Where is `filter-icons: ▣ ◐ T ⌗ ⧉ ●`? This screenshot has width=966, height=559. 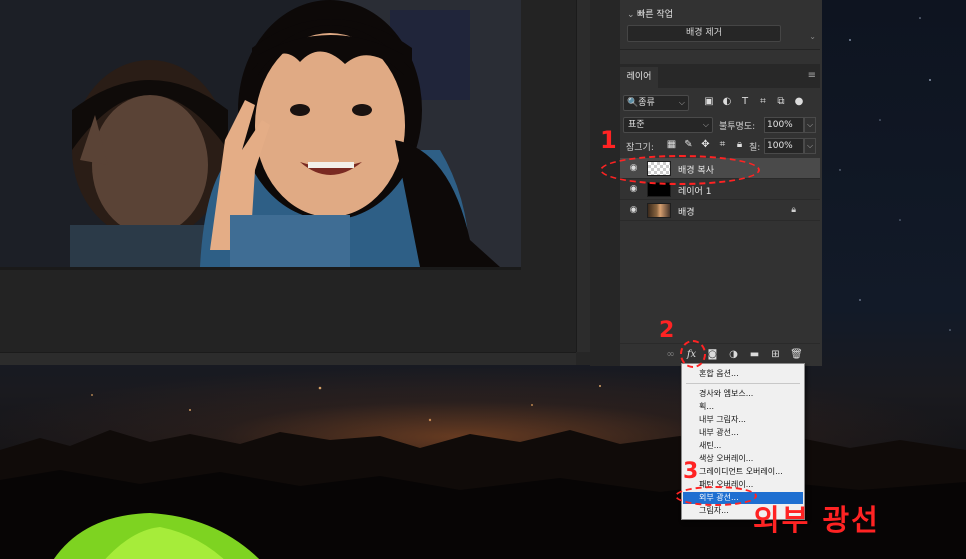
filter-icons: ▣ ◐ T ⌗ ⧉ ● is located at coordinates (754, 102).